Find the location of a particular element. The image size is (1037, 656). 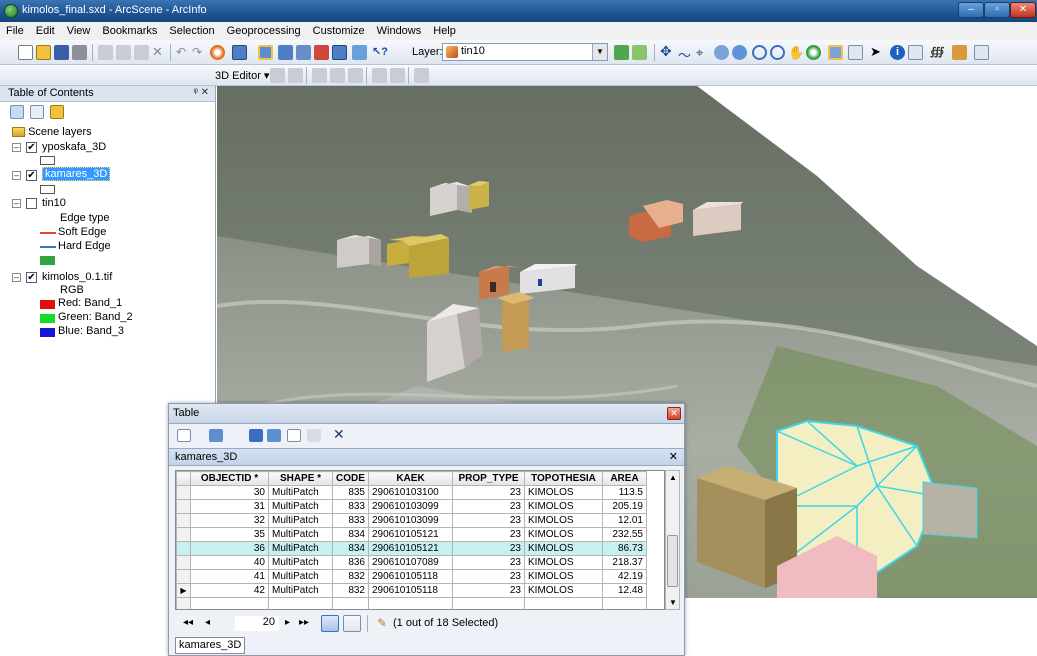

menu-selection: Selection is located at coordinates (191, 31).